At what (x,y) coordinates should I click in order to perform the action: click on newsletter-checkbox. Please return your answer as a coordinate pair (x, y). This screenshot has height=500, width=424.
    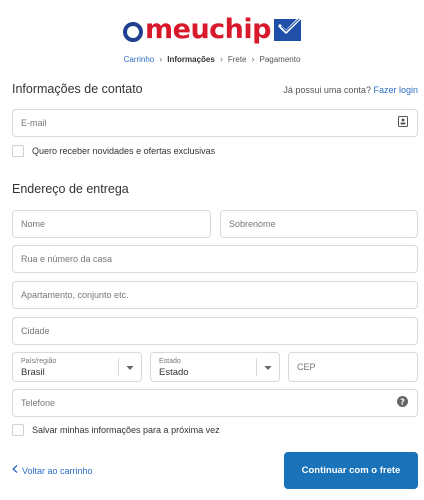
    Looking at the image, I should click on (18, 151).